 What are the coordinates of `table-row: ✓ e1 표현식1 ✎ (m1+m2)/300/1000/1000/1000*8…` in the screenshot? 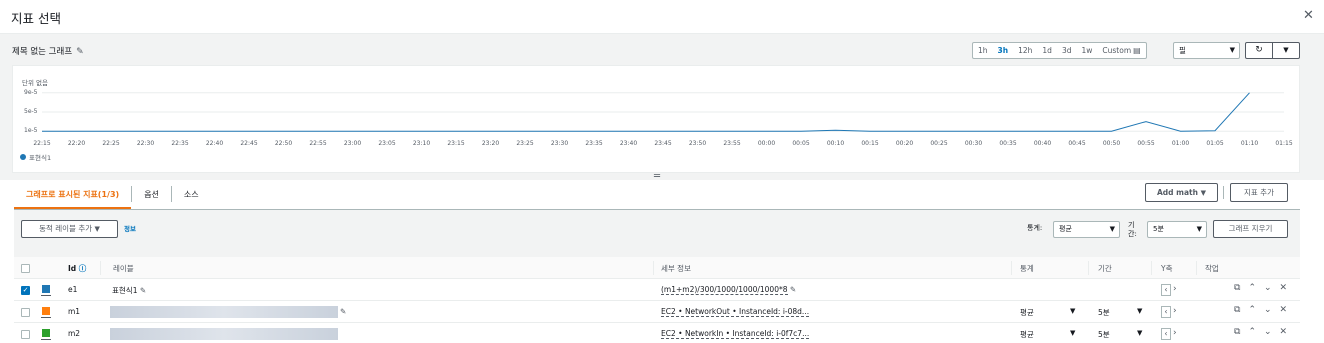 It's located at (657, 290).